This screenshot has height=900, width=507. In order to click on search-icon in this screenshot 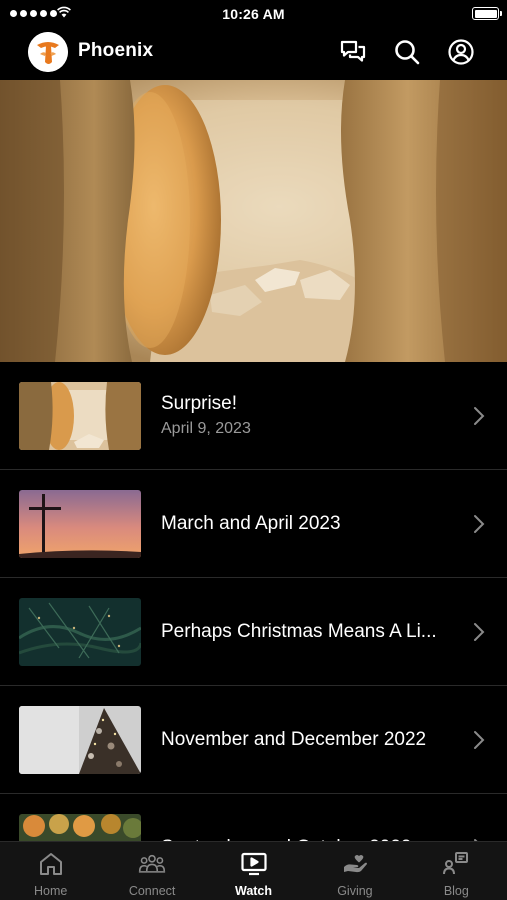, I will do `click(407, 52)`.